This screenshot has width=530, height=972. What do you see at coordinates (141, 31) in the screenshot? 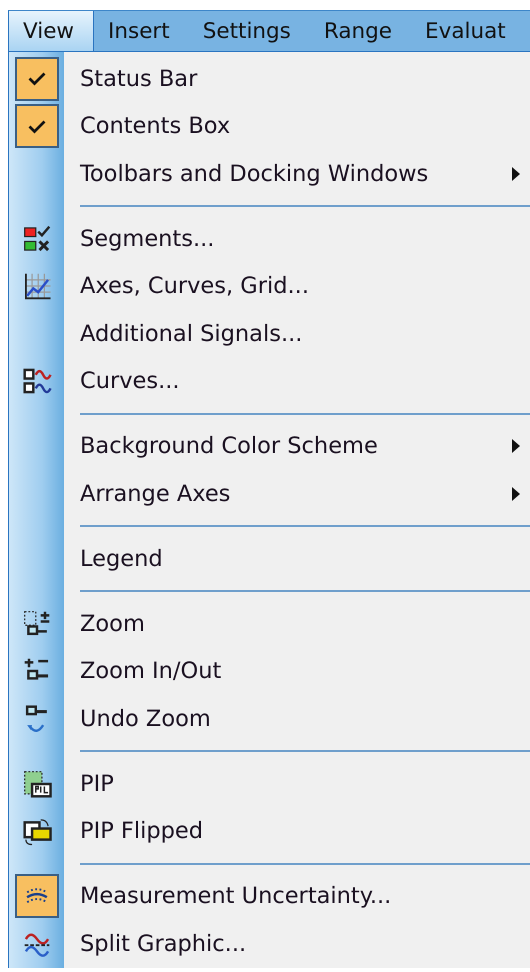
I see `menu-tab: Insert` at bounding box center [141, 31].